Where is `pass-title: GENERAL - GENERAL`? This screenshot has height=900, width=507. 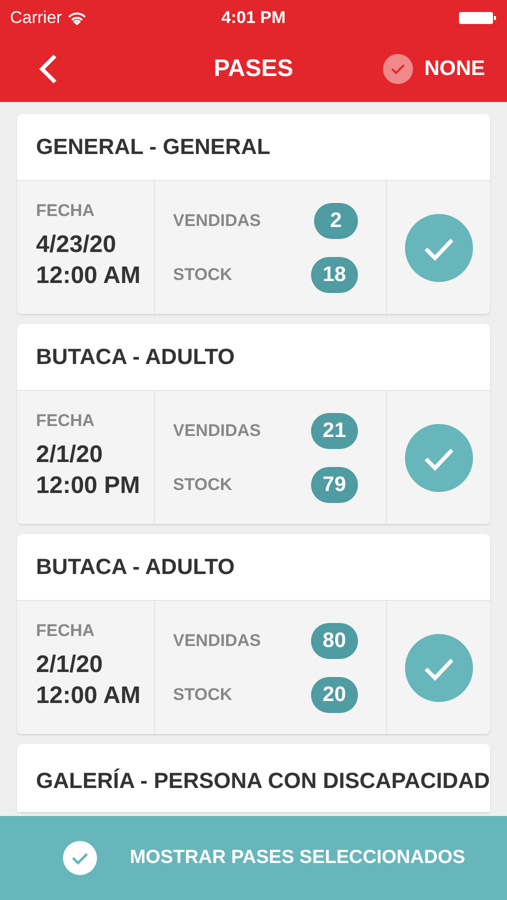
pass-title: GENERAL - GENERAL is located at coordinates (153, 147).